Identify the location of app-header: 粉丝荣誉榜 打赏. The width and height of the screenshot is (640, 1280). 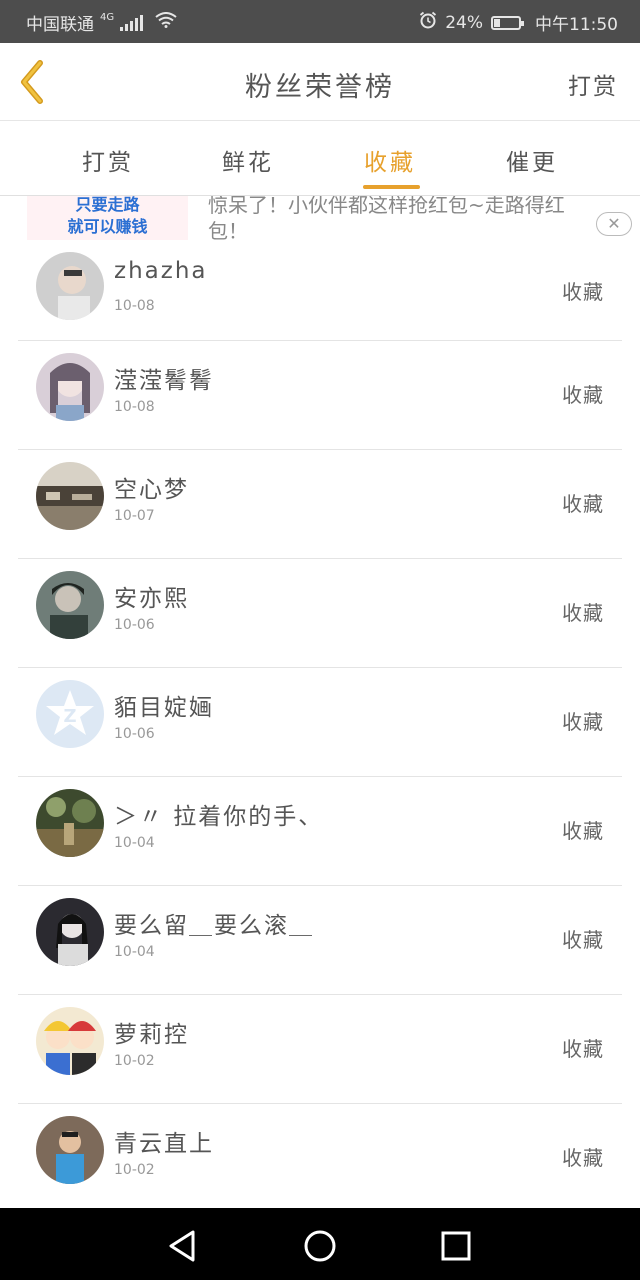
(320, 82).